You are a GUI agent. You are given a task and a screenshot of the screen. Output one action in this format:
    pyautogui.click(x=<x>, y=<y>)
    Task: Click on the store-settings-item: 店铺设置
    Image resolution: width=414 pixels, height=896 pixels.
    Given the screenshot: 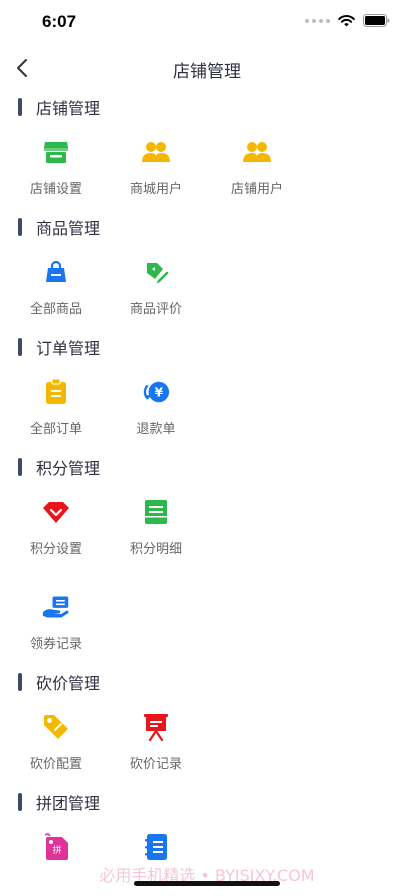 What is the action you would take?
    pyautogui.click(x=56, y=169)
    